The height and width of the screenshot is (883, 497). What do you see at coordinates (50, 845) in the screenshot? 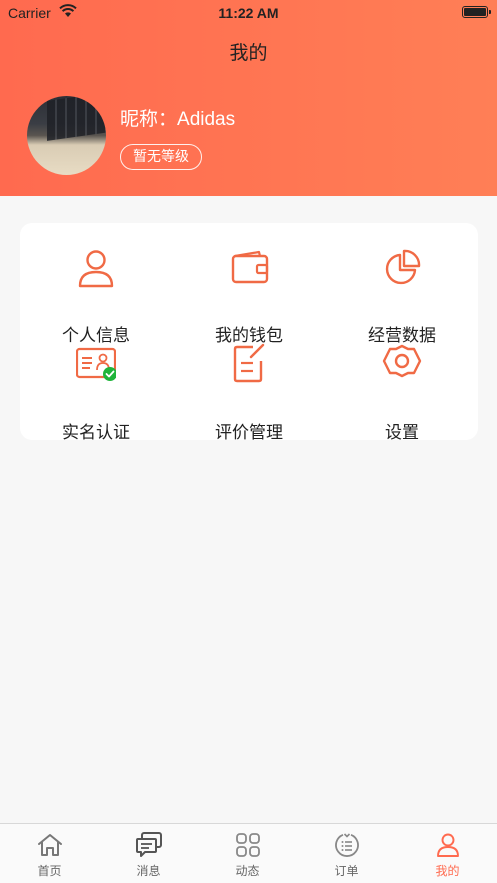
I see `home-icon` at bounding box center [50, 845].